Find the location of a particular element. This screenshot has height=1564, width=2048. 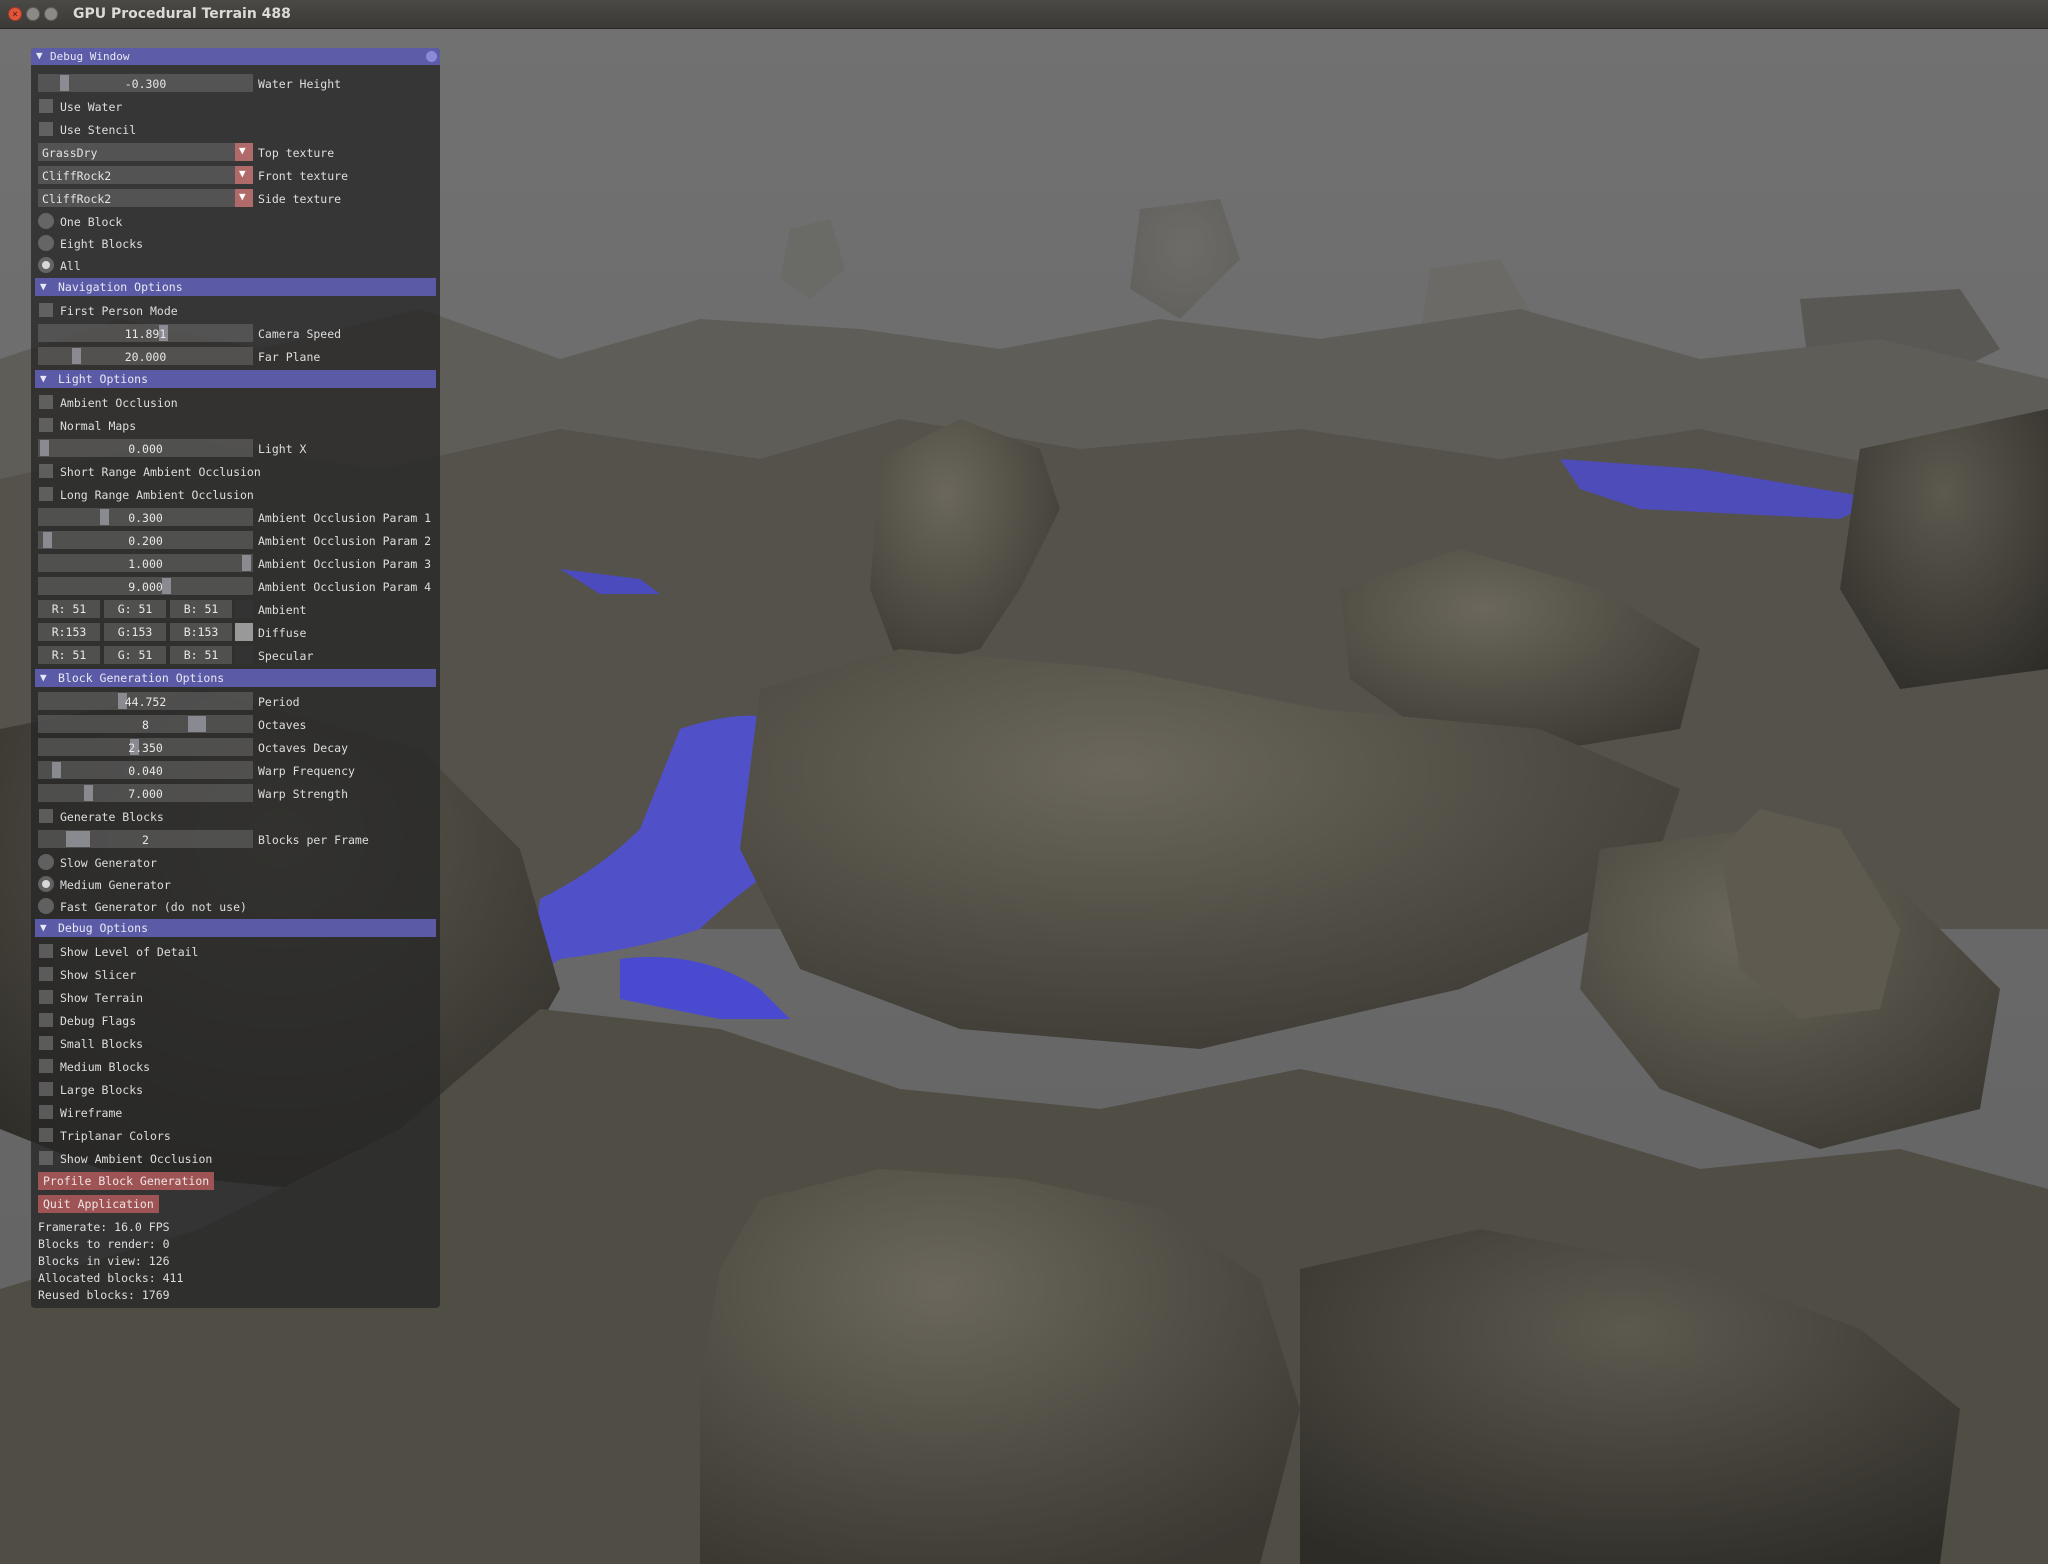

show-slicer-row: Show Slicer is located at coordinates (235, 974).